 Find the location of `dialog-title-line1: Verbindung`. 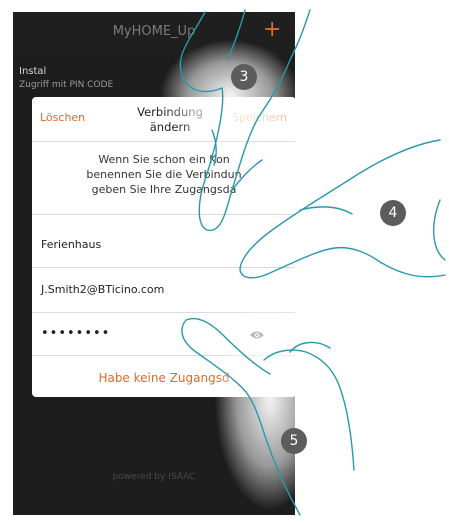

dialog-title-line1: Verbindung is located at coordinates (170, 112).